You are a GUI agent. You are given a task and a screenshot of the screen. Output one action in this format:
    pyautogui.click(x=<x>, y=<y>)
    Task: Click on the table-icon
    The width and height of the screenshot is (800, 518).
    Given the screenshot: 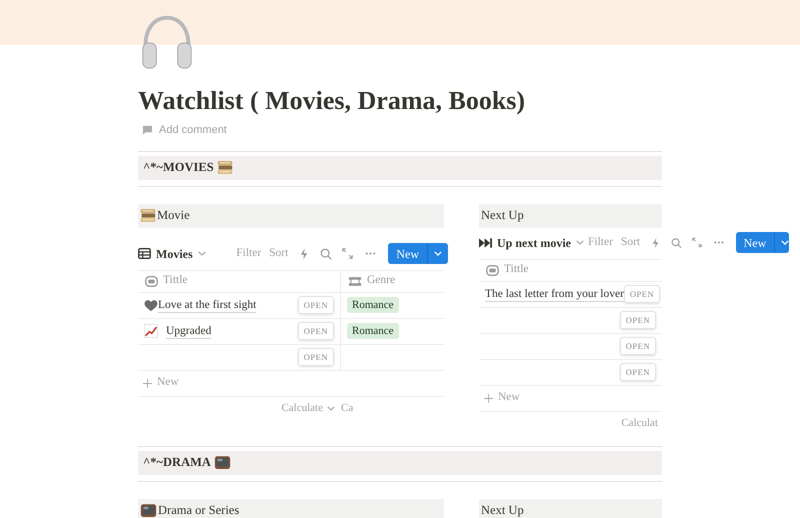 What is the action you would take?
    pyautogui.click(x=144, y=253)
    